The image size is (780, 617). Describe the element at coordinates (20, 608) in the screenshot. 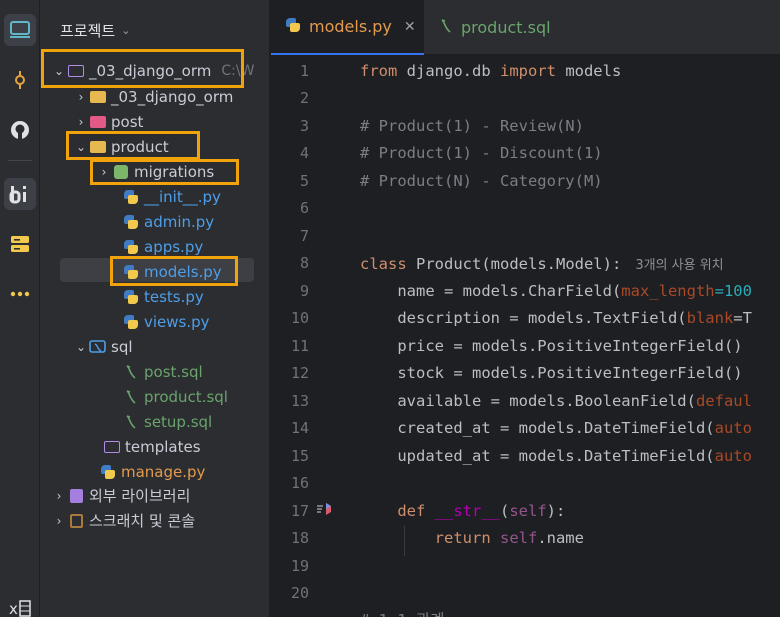

I see `excel-icon: x` at that location.